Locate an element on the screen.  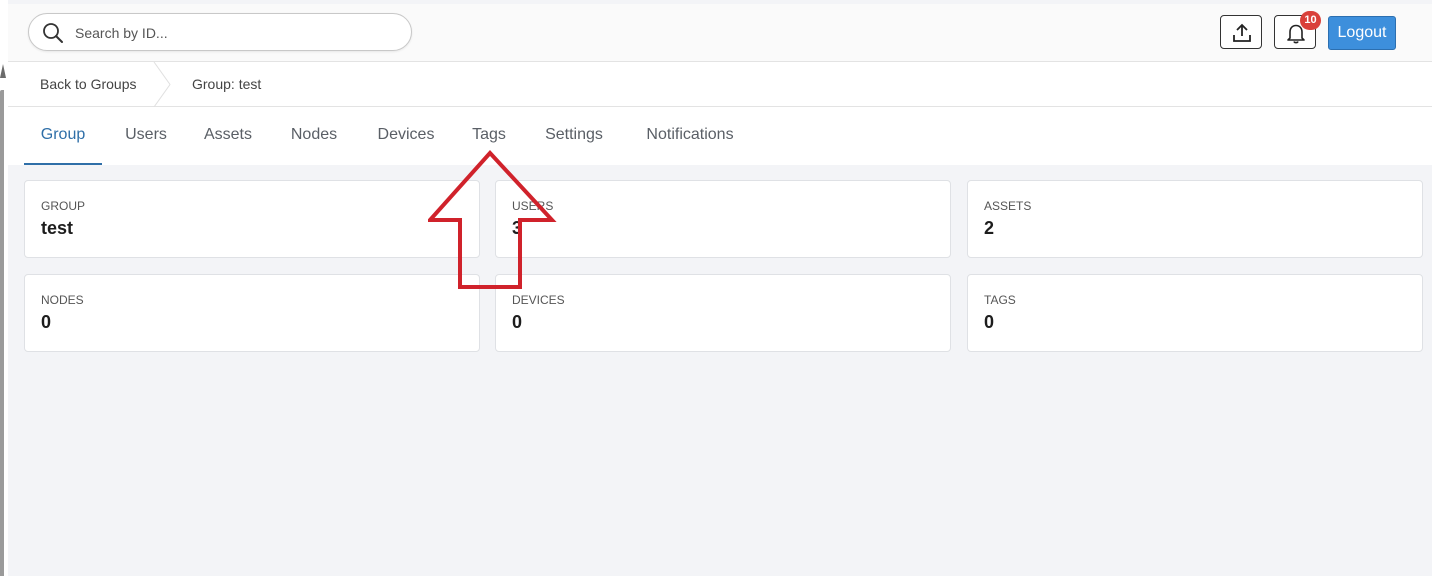
upload-icon is located at coordinates (1242, 32).